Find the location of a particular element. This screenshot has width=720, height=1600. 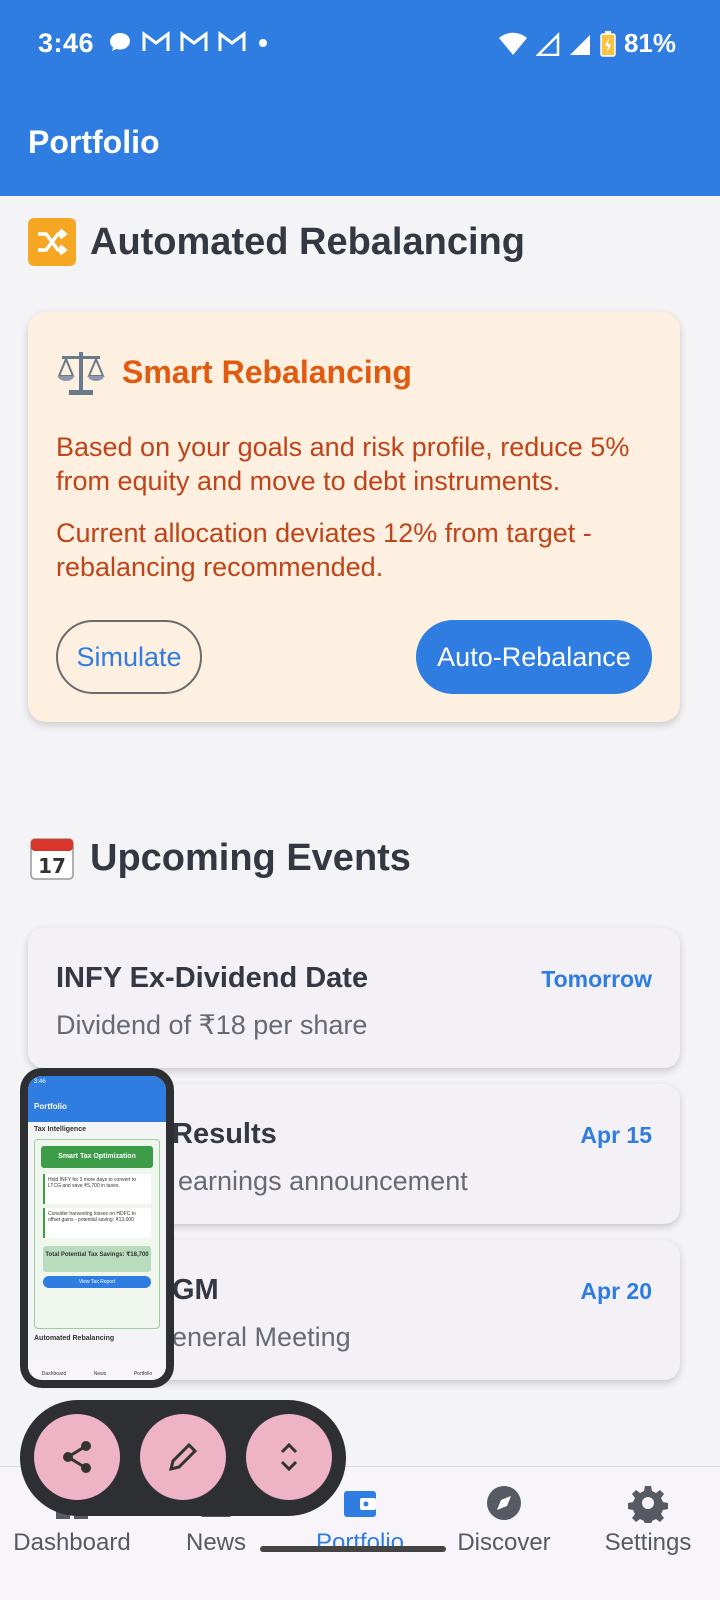

preview-button: View Tax Report is located at coordinates (97, 1282).